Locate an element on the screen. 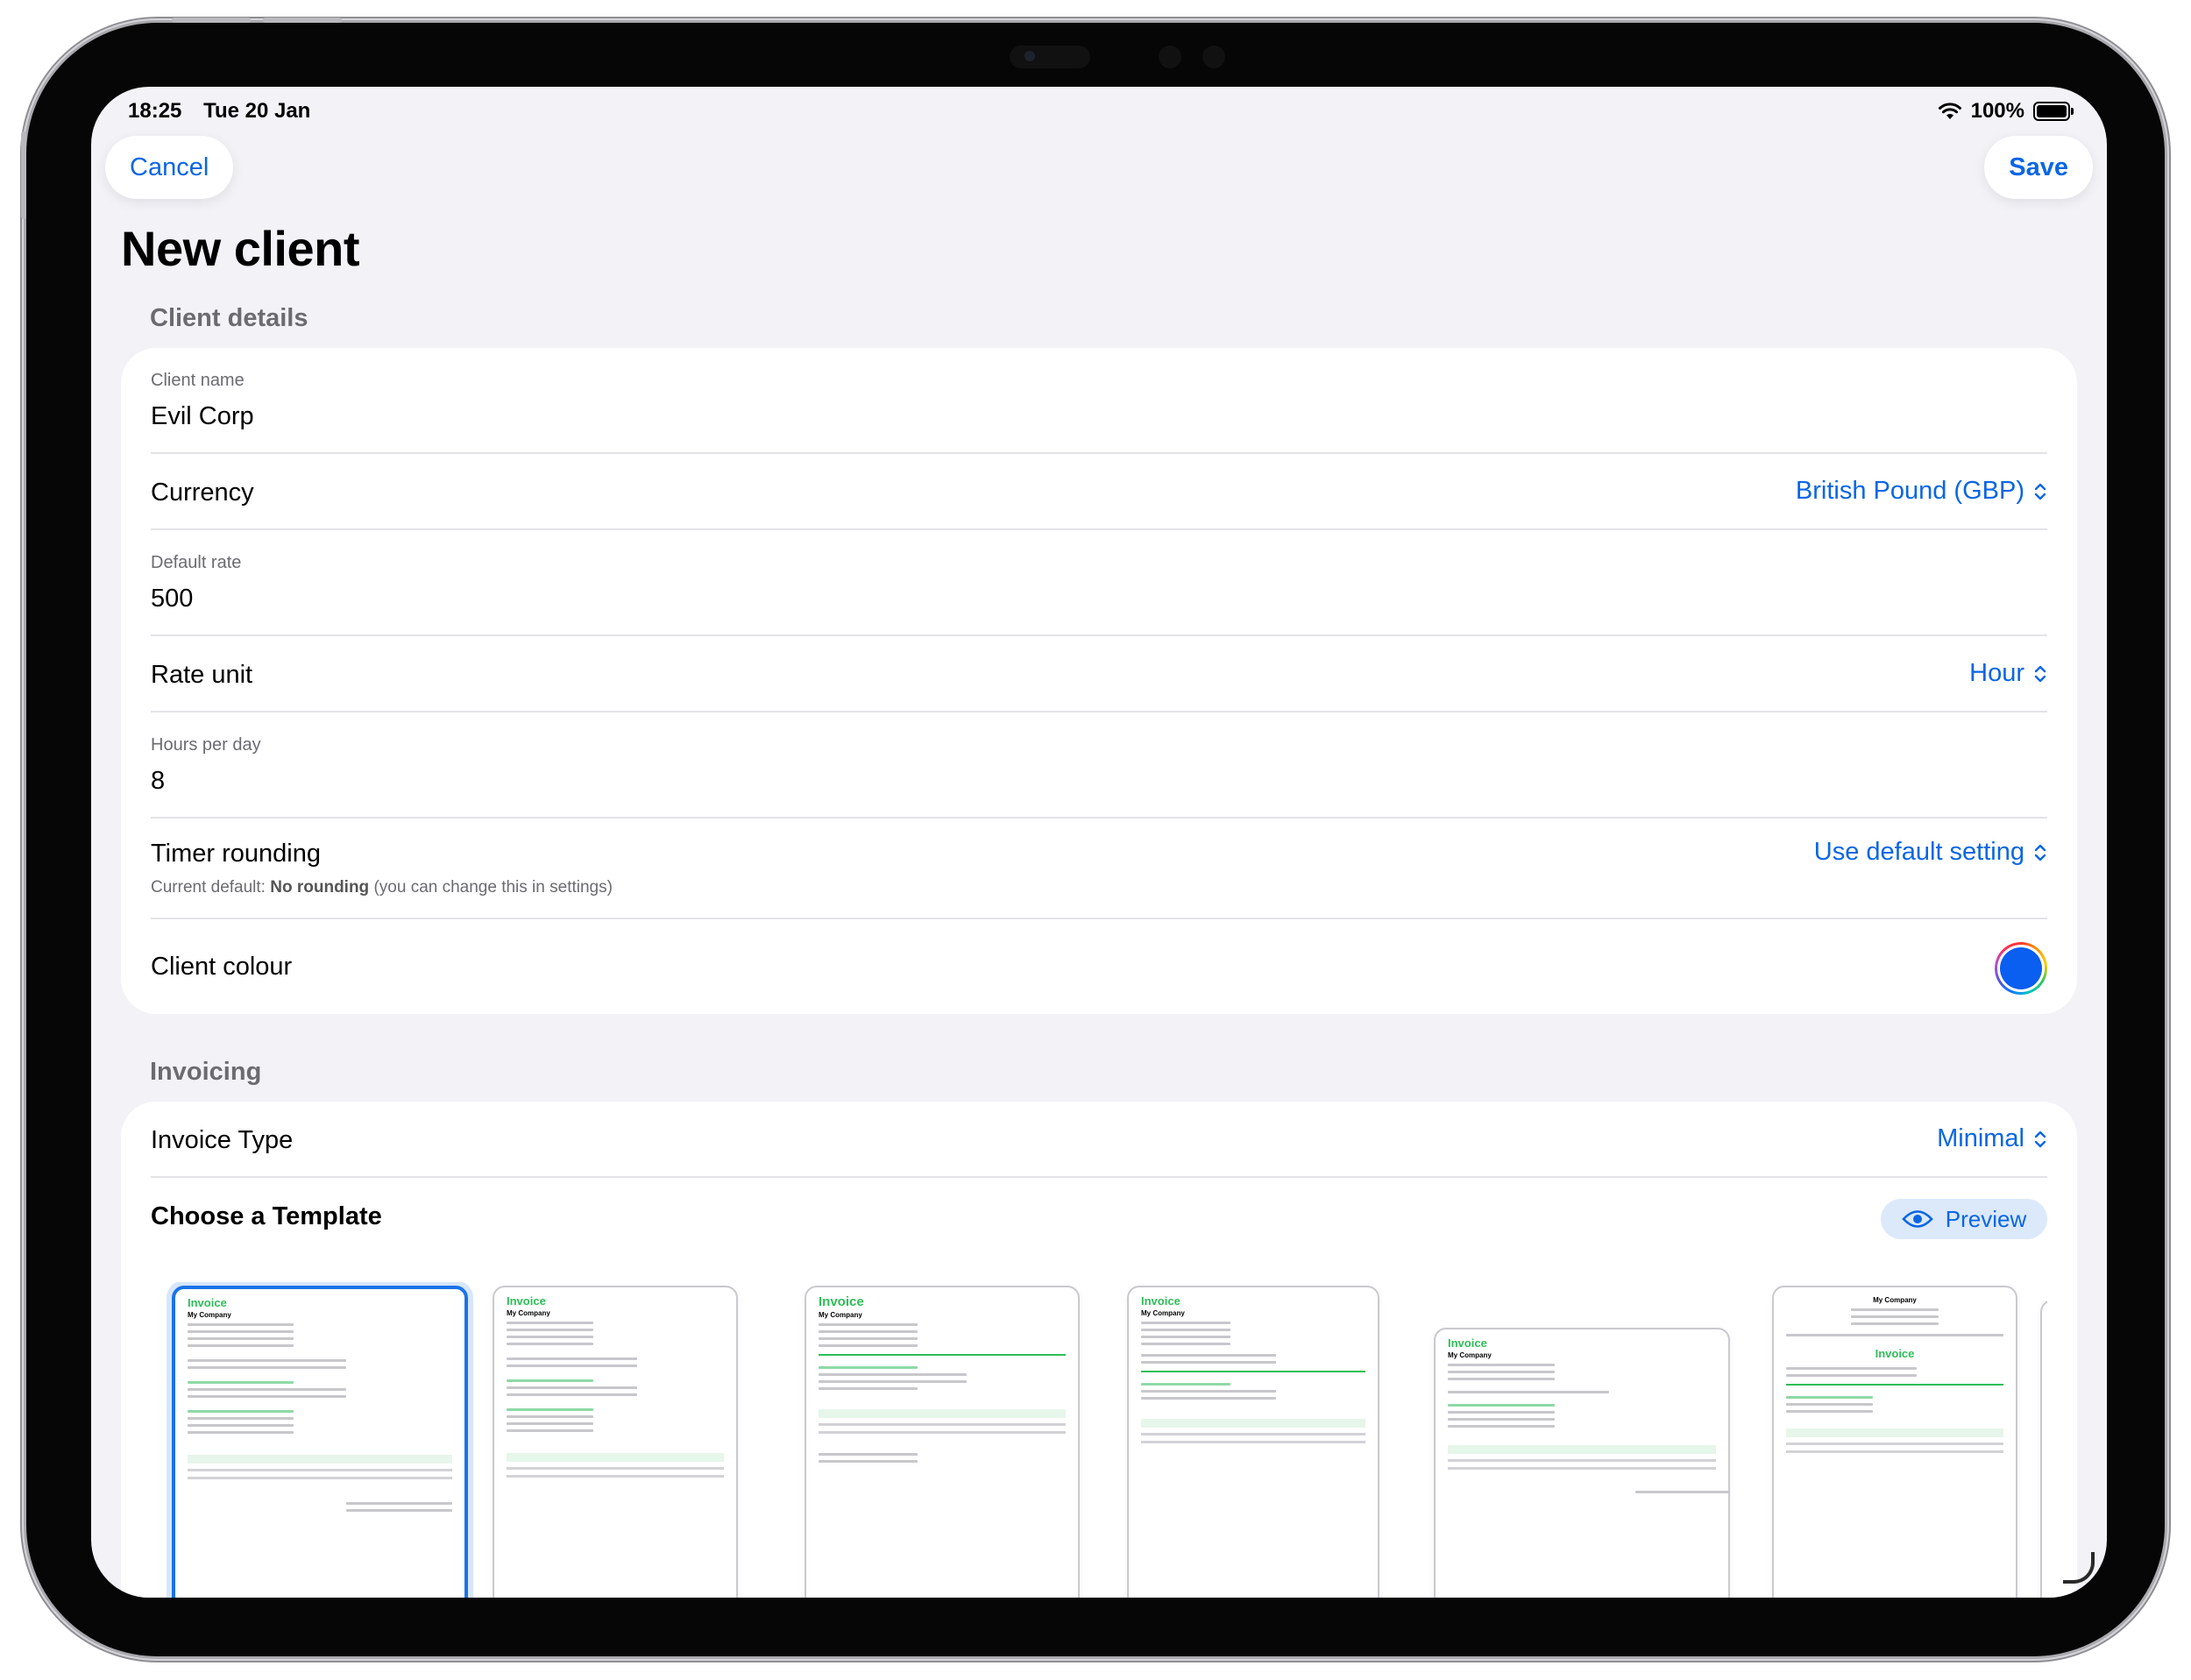 Image resolution: width=2191 pixels, height=1680 pixels. currency-picker: British Pound (GBP) is located at coordinates (1922, 491).